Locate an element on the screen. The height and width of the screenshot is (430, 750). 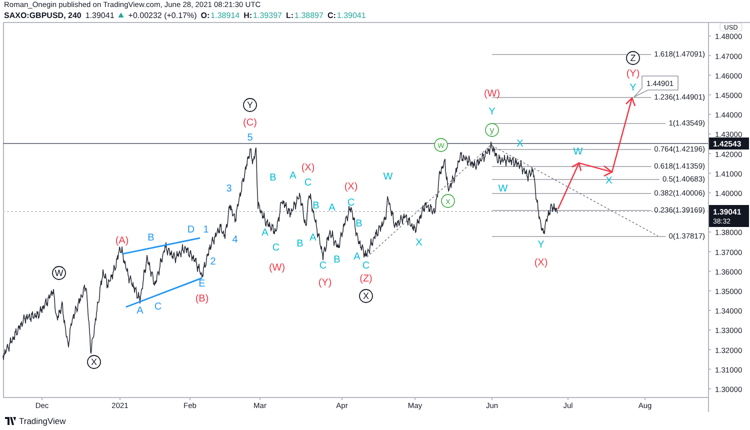
wave-label: (Z) is located at coordinates (366, 279).